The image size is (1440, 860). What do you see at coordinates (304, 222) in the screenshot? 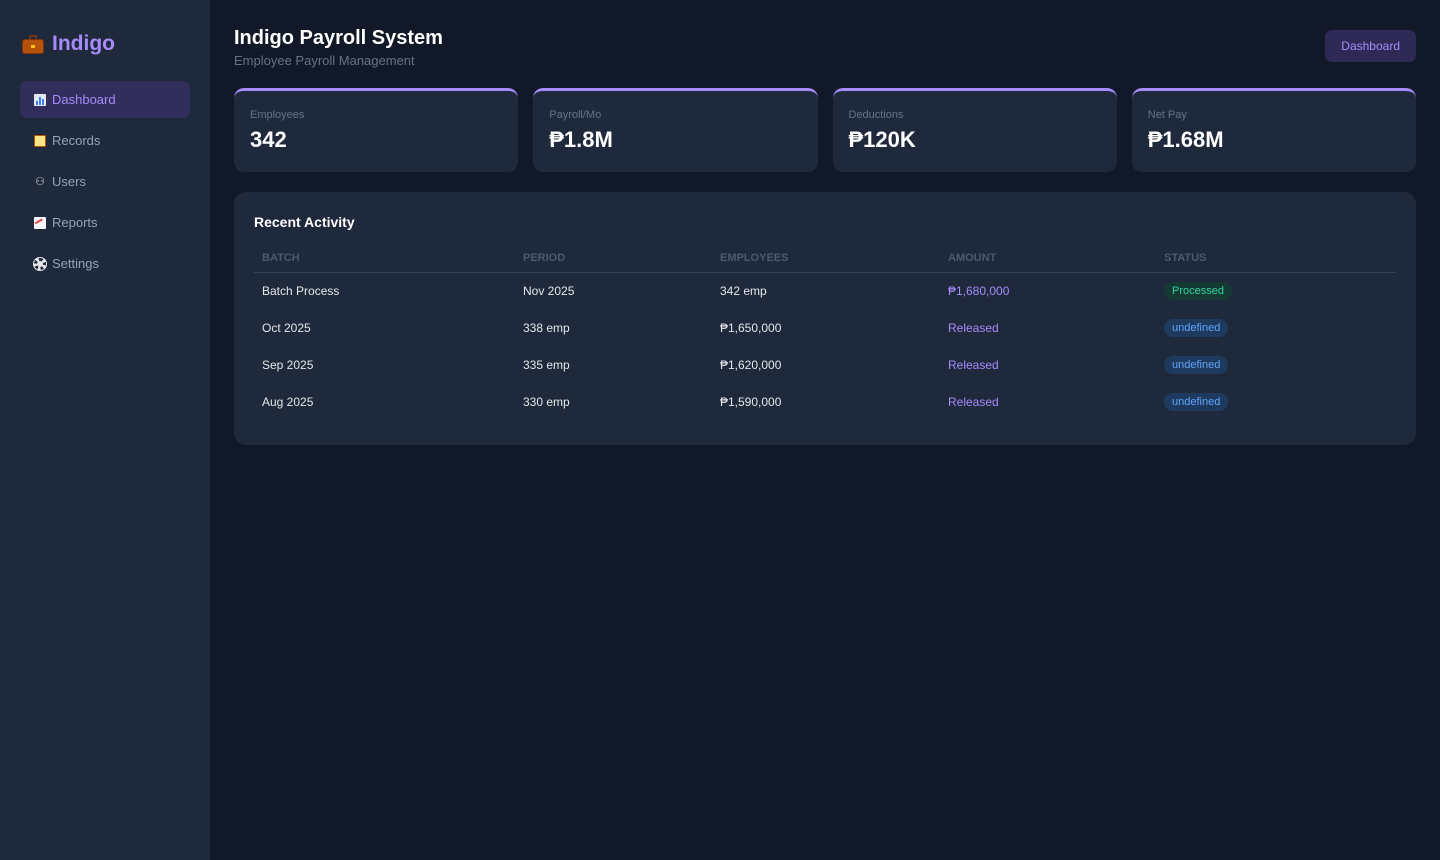
I see `panel-title: Recent Activity` at bounding box center [304, 222].